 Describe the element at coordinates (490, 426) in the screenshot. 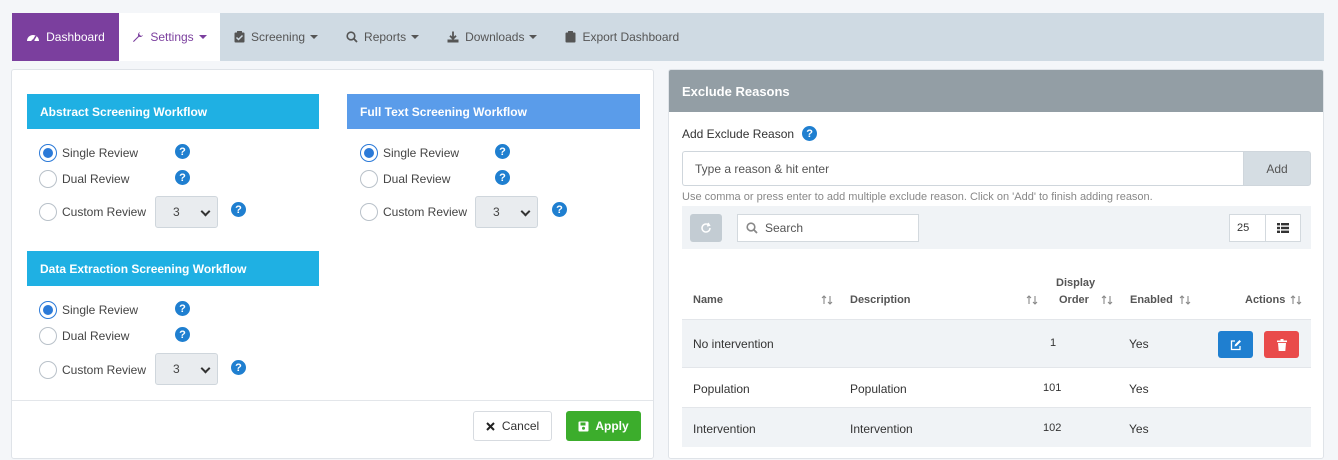

I see `close-icon` at that location.